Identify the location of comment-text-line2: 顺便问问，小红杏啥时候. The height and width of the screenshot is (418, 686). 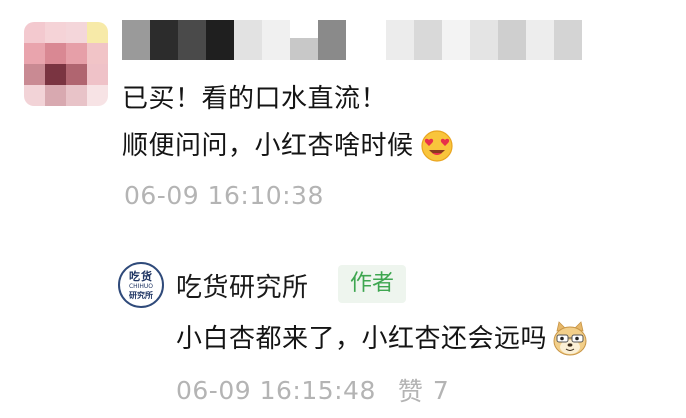
(288, 146).